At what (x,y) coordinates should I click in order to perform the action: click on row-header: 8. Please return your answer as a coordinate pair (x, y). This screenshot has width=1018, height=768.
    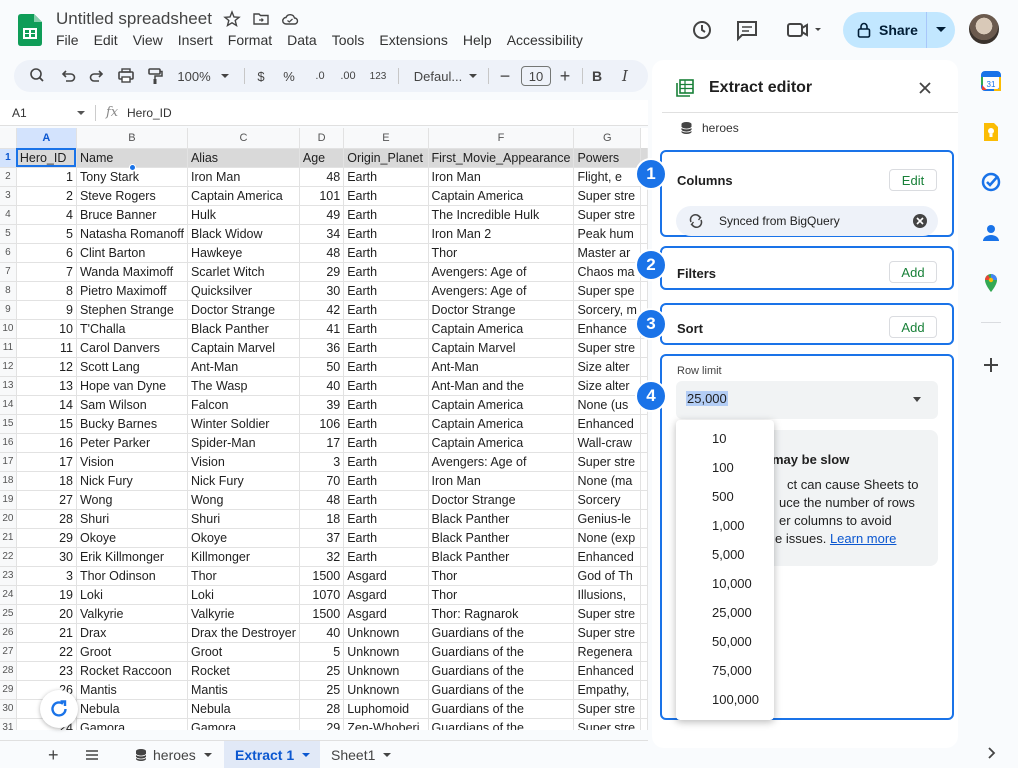
    Looking at the image, I should click on (8, 291).